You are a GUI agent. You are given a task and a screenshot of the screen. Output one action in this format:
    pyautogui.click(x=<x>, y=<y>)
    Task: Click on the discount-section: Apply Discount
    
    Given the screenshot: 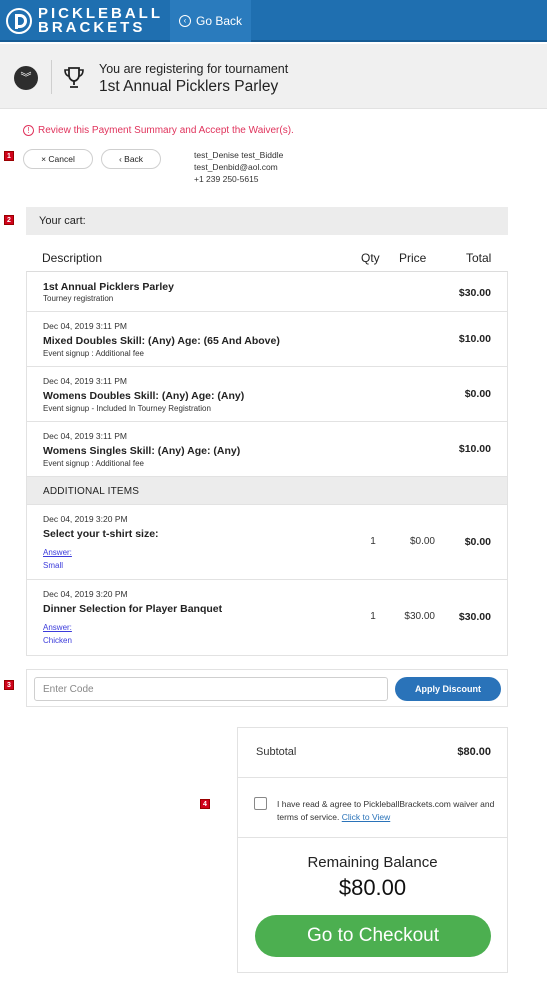 What is the action you would take?
    pyautogui.click(x=267, y=688)
    